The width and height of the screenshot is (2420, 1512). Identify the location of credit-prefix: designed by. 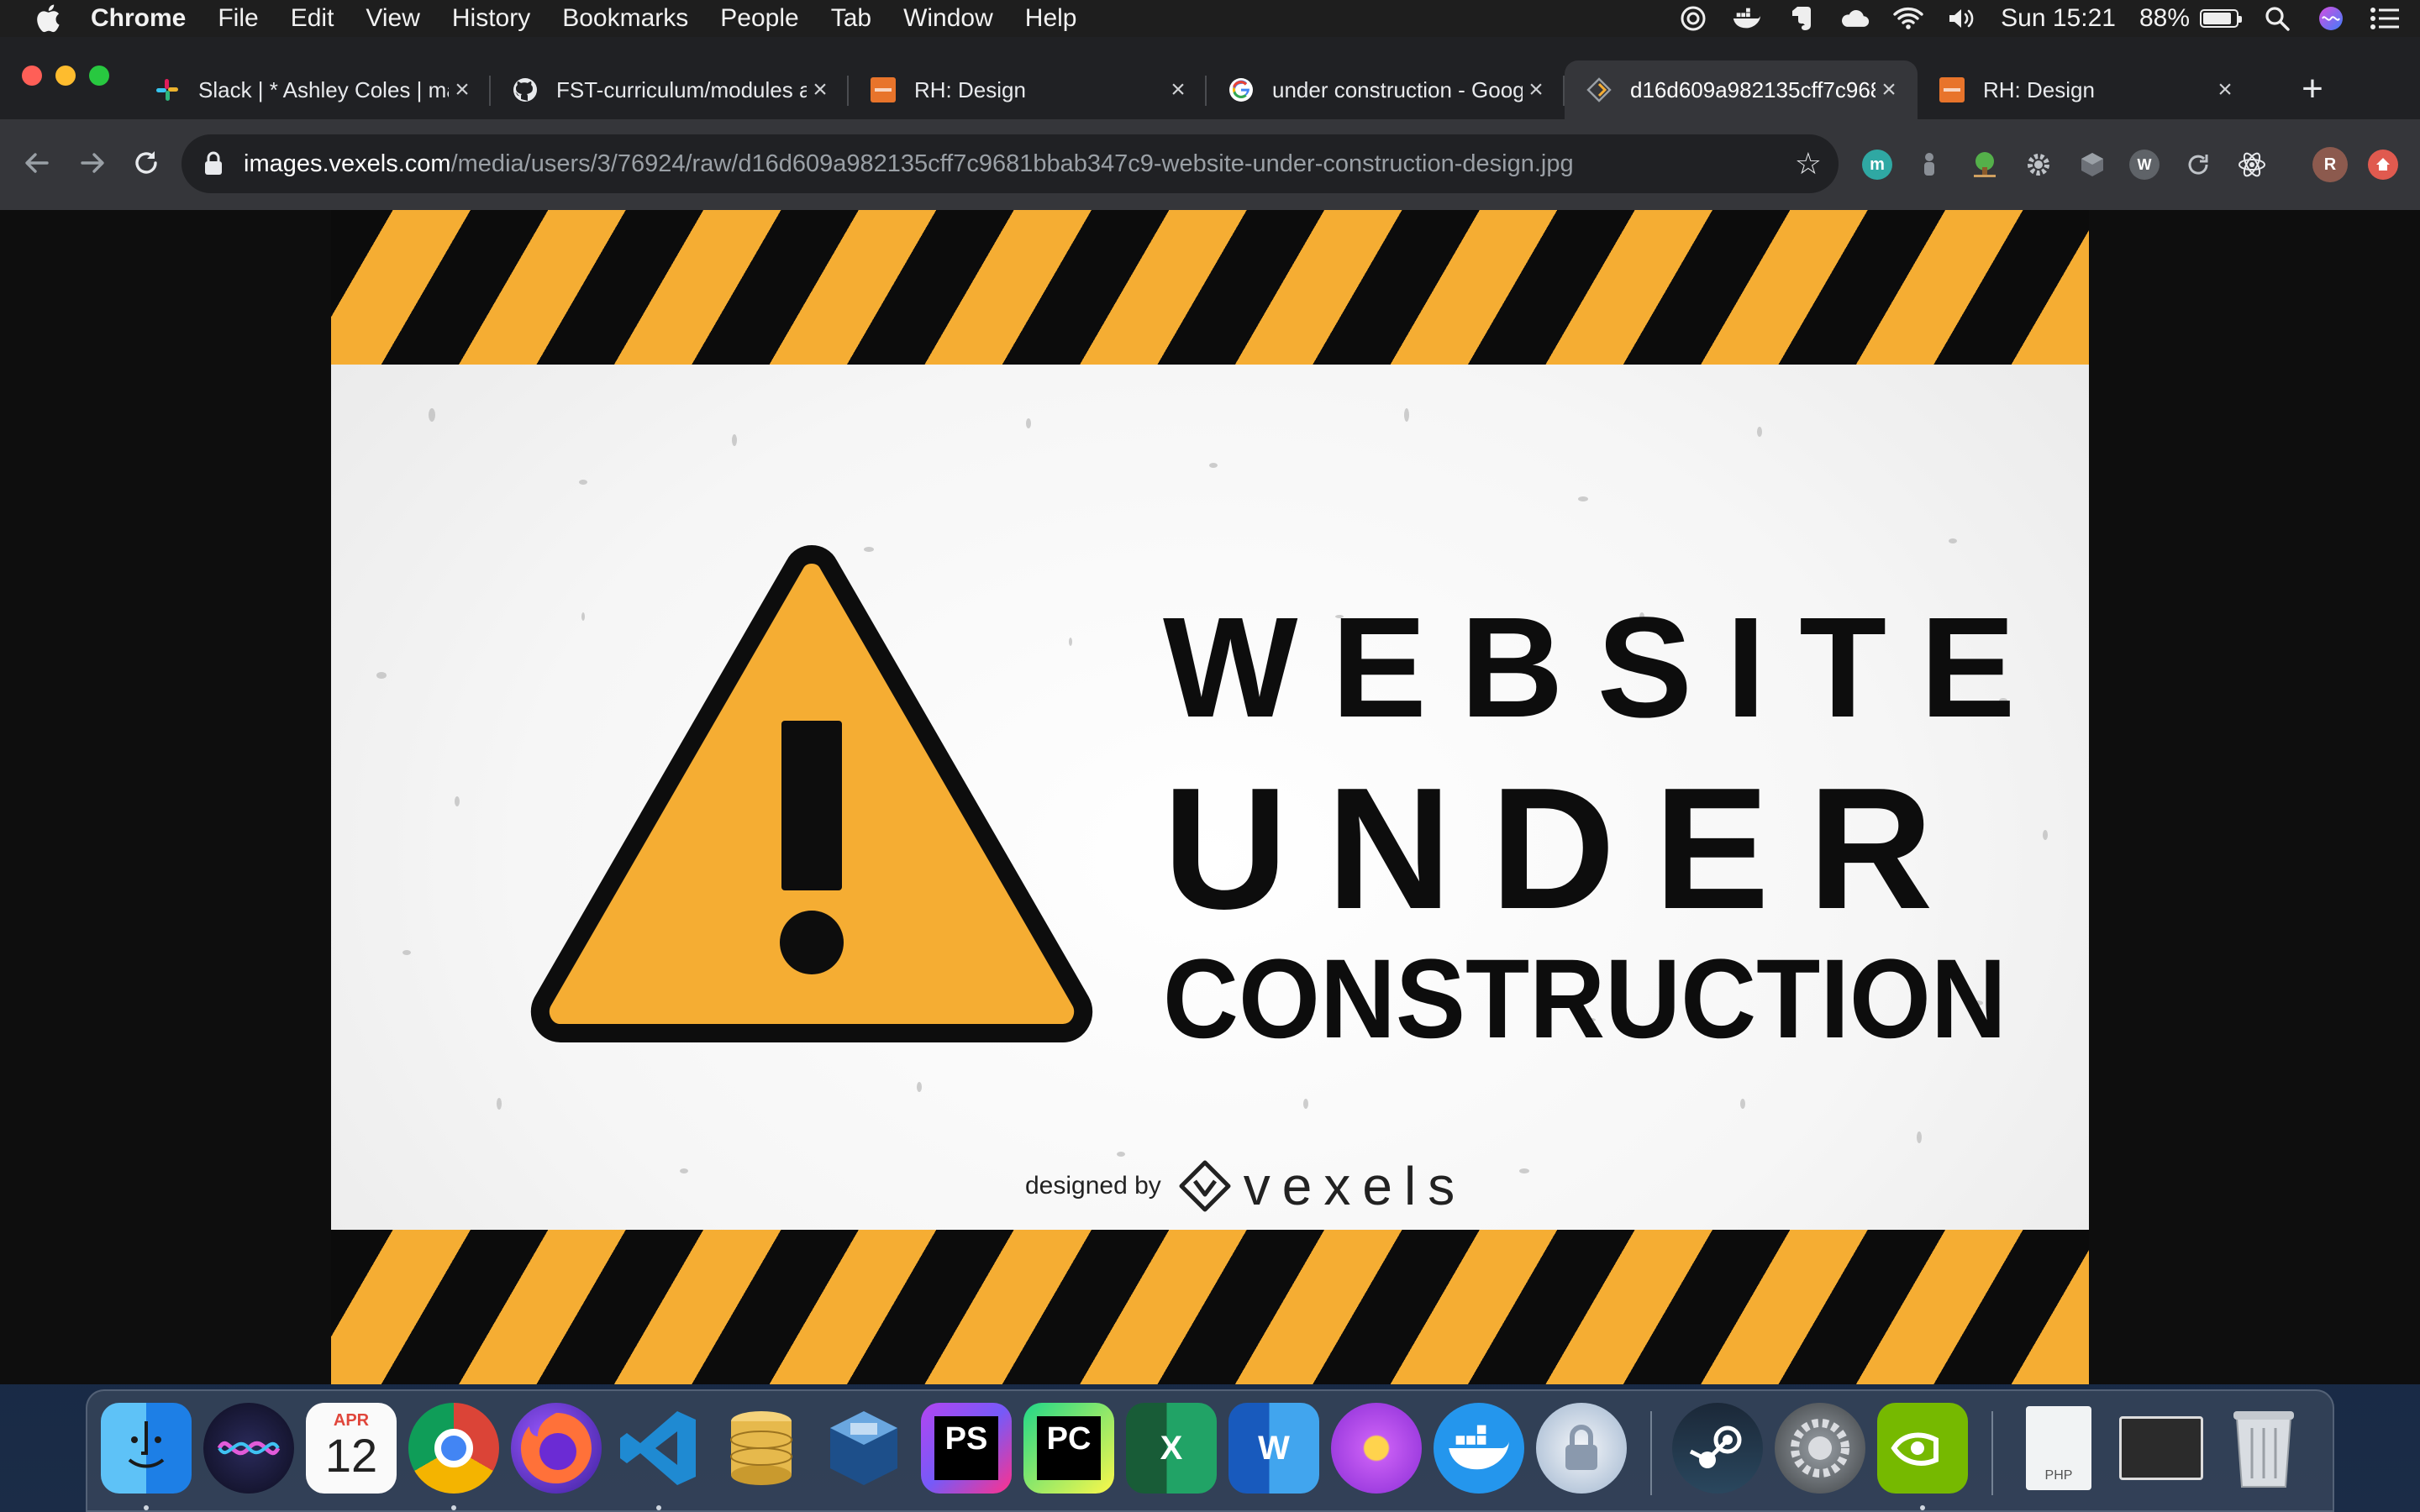
(1093, 1186).